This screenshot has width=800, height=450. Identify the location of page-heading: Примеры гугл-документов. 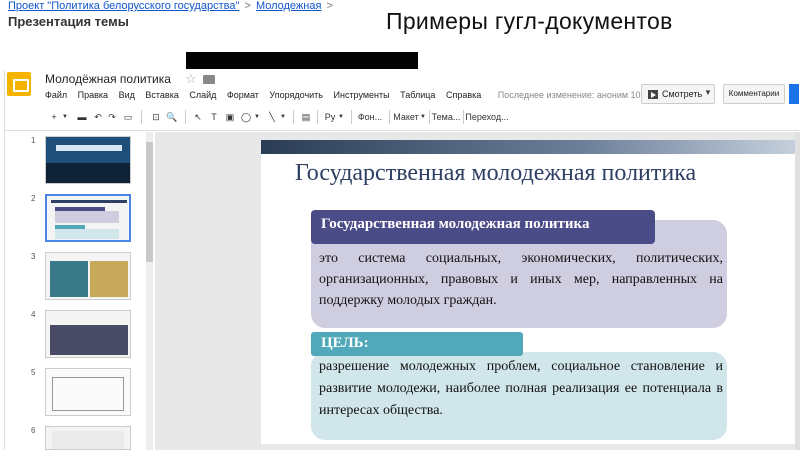
(529, 21).